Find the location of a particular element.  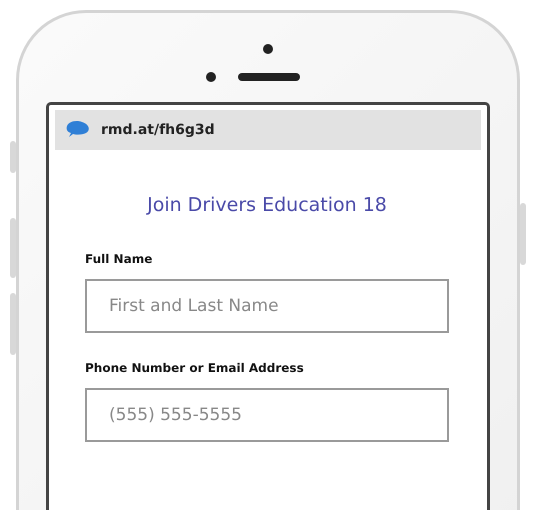

input-field: First and Last Name is located at coordinates (267, 306).